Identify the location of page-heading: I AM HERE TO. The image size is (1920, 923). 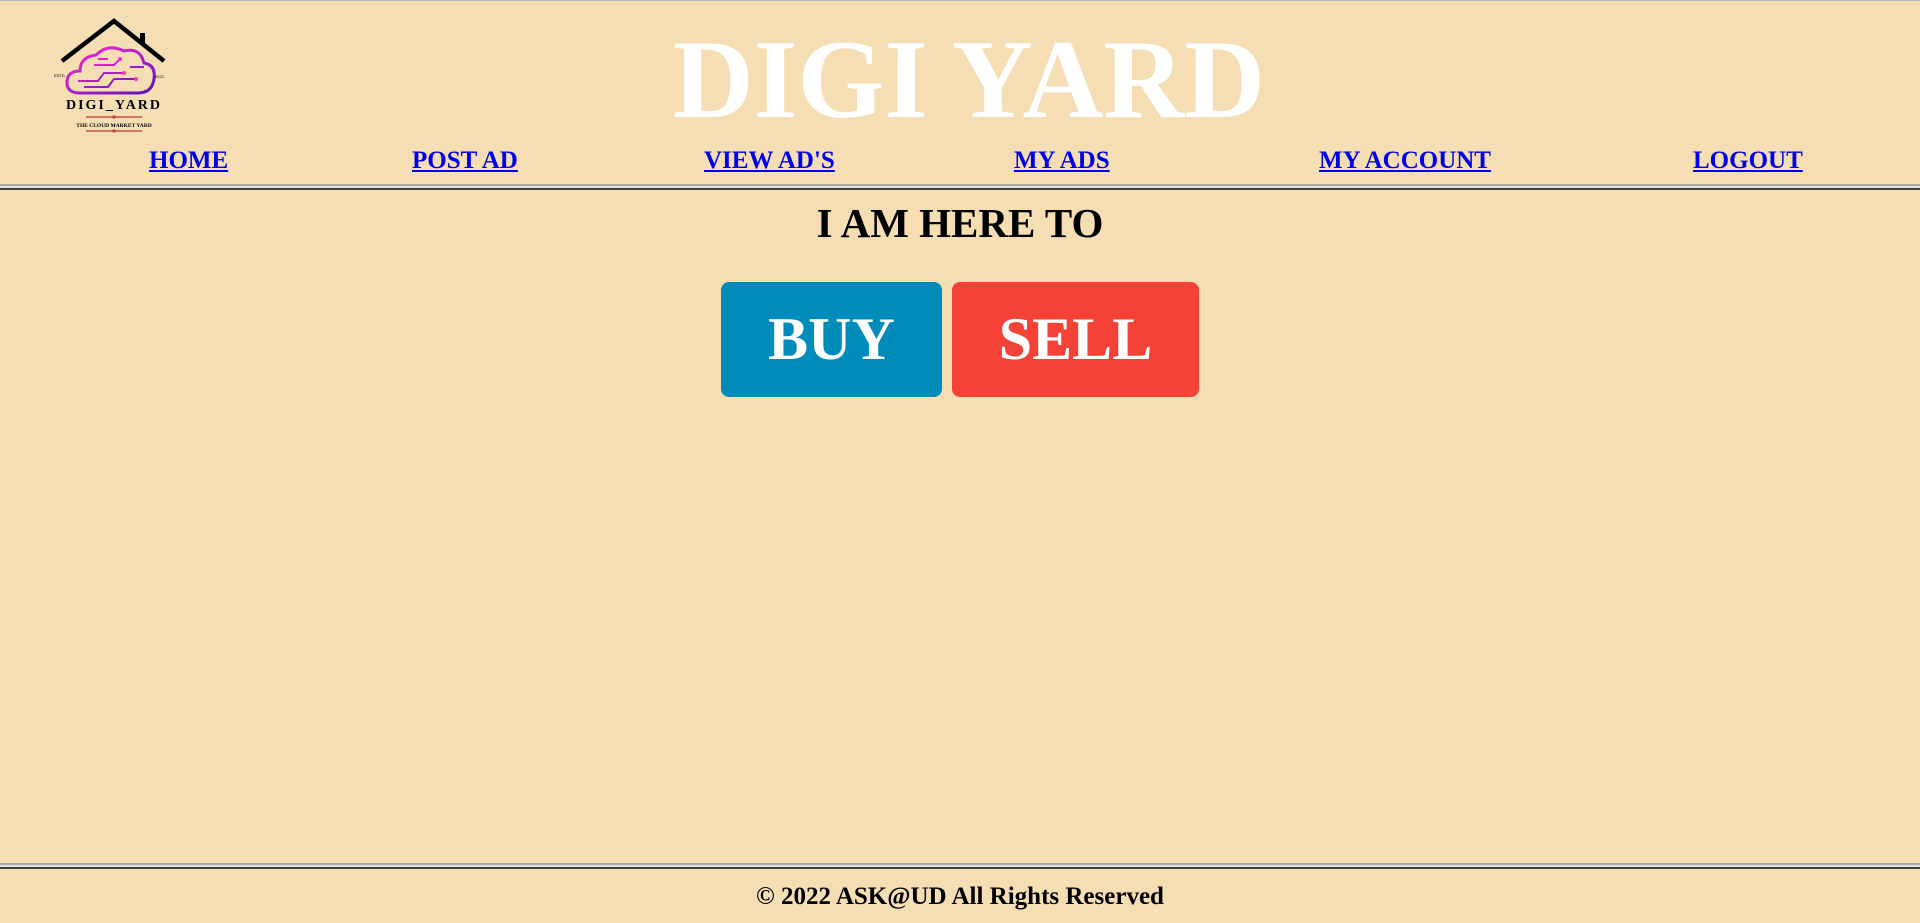
(960, 223).